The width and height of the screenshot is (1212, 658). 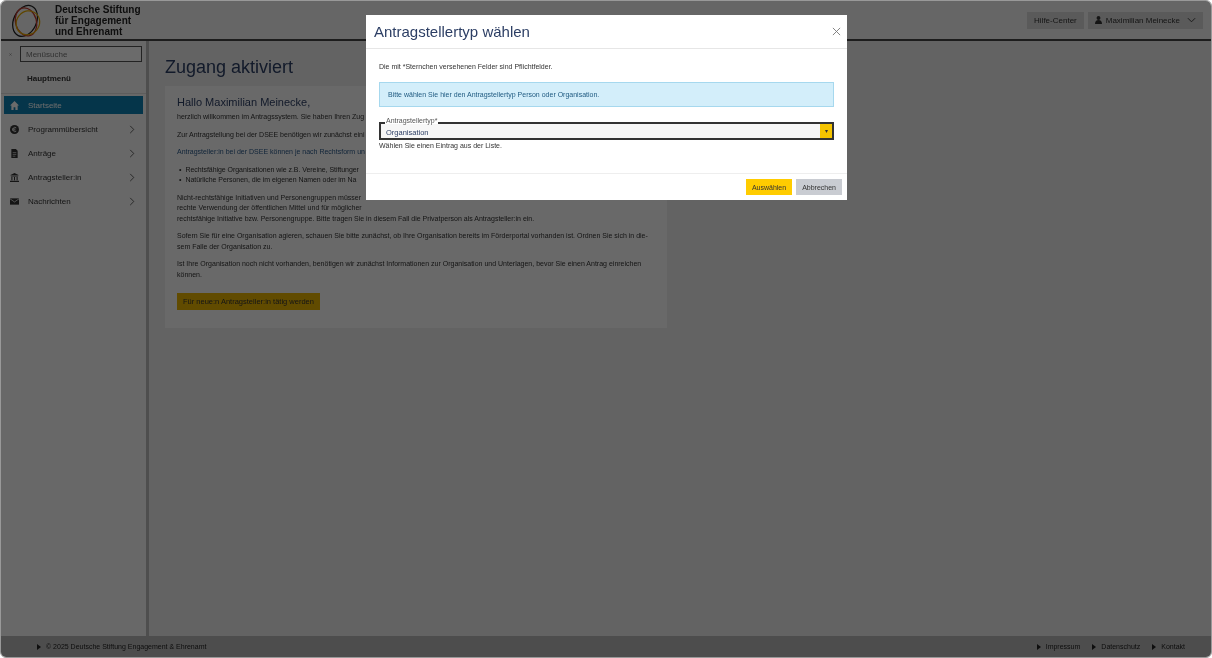 I want to click on close-icon, so click(x=836, y=31).